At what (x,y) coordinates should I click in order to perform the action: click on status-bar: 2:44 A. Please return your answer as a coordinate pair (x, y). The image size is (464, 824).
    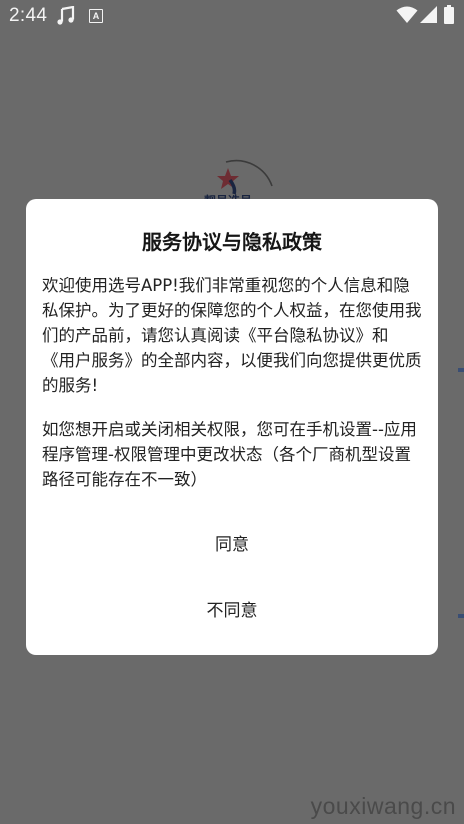
    Looking at the image, I should click on (232, 16).